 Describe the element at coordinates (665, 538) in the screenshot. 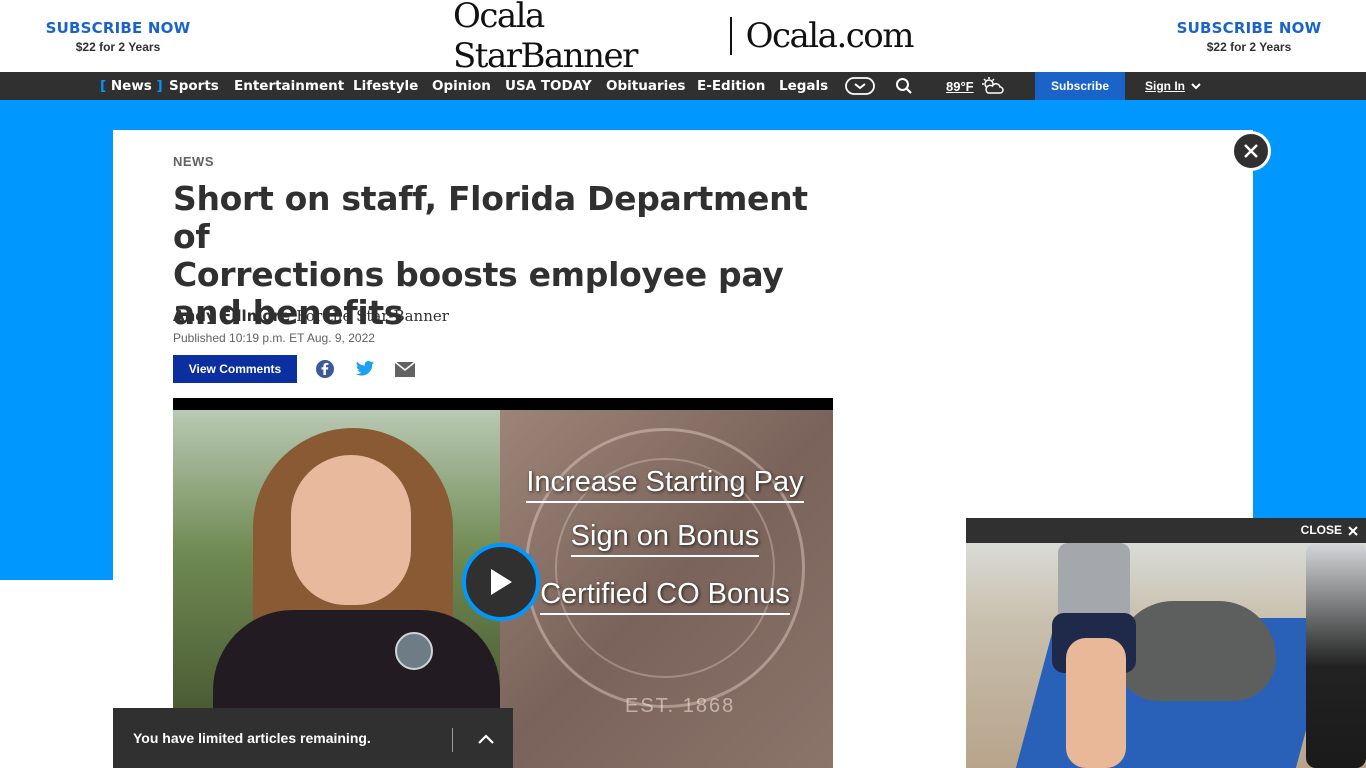

I see `video-caption-line: Sign on Bonus` at that location.